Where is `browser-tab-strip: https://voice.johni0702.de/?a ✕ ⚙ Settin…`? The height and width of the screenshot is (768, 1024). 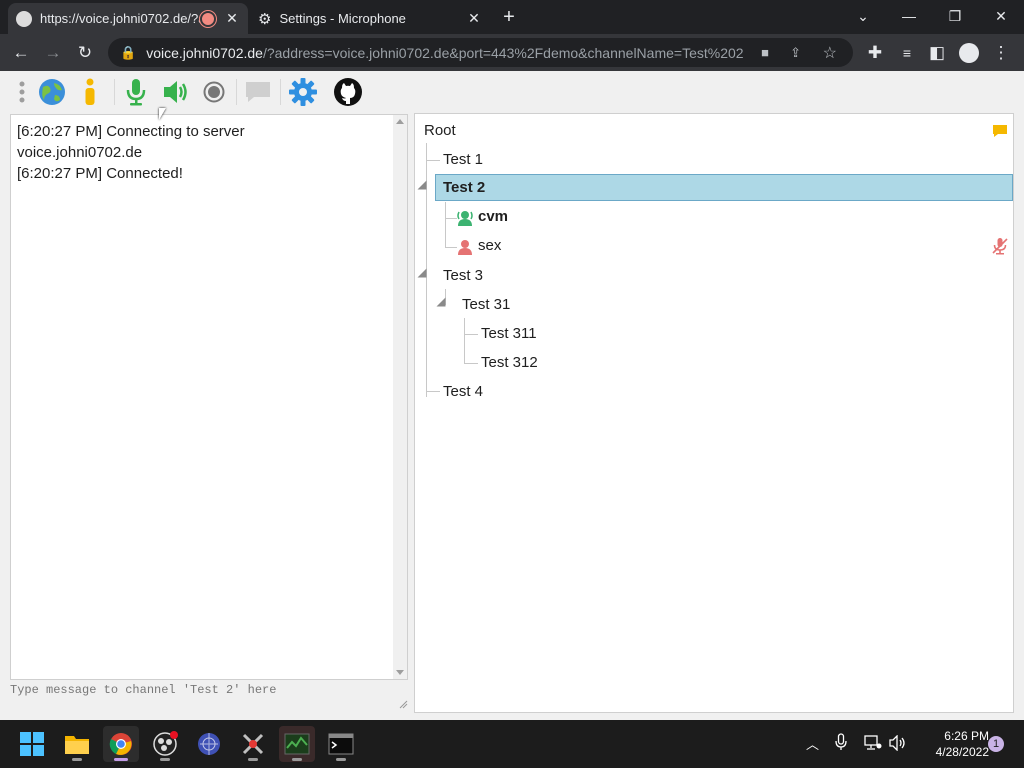
browser-tab-strip: https://voice.johni0702.de/?a ✕ ⚙ Settin… is located at coordinates (512, 17).